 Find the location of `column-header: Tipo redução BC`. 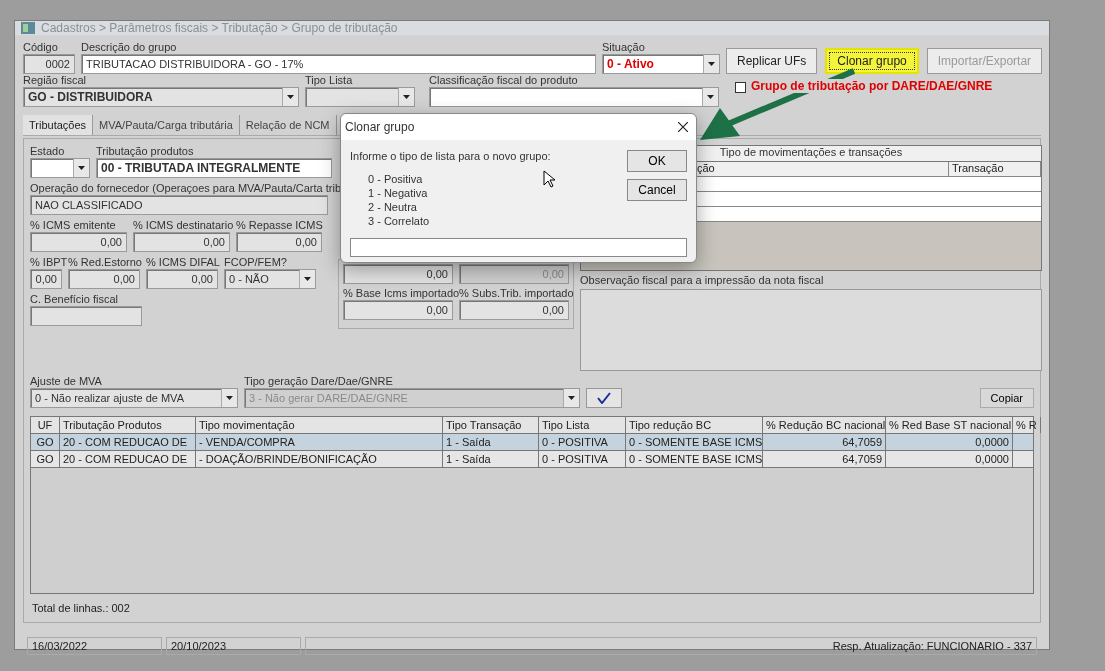

column-header: Tipo redução BC is located at coordinates (694, 425).